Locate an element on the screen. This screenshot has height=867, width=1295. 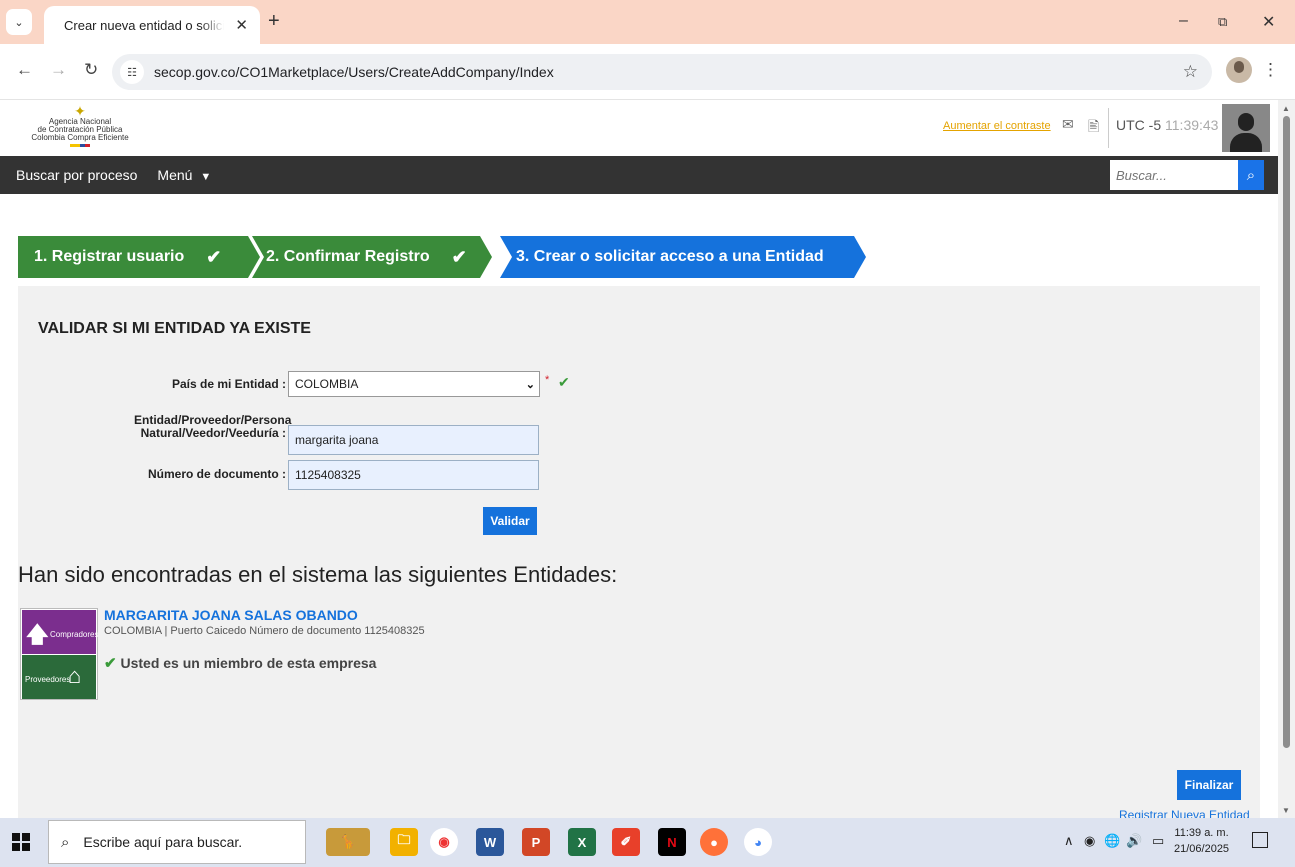
user-avatar is located at coordinates (1246, 128).